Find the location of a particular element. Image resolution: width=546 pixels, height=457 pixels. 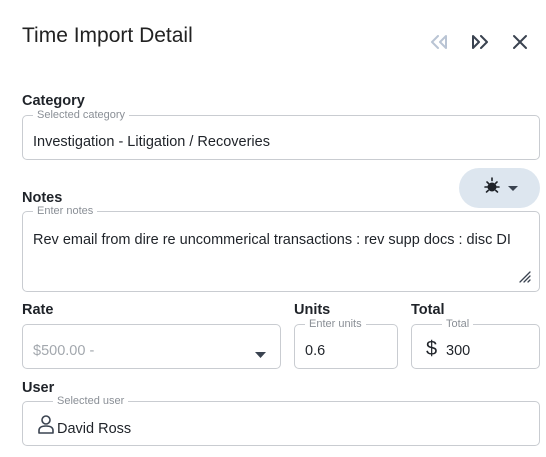

idea-button is located at coordinates (499, 188).